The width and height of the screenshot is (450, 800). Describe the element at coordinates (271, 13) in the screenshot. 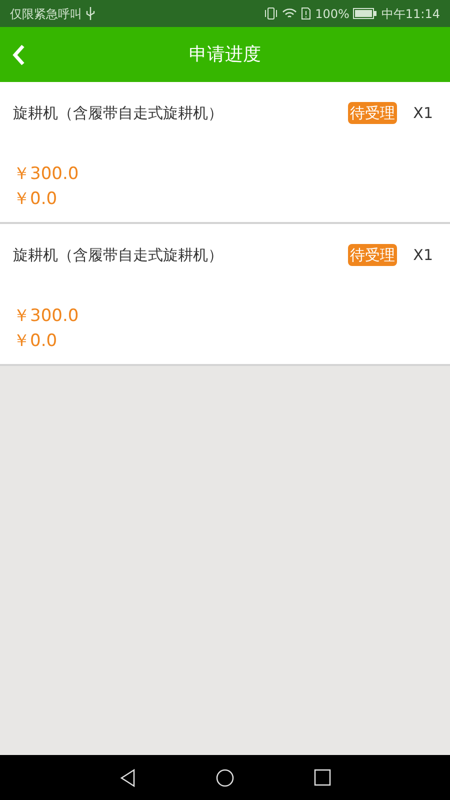

I see `vibrate-icon` at that location.